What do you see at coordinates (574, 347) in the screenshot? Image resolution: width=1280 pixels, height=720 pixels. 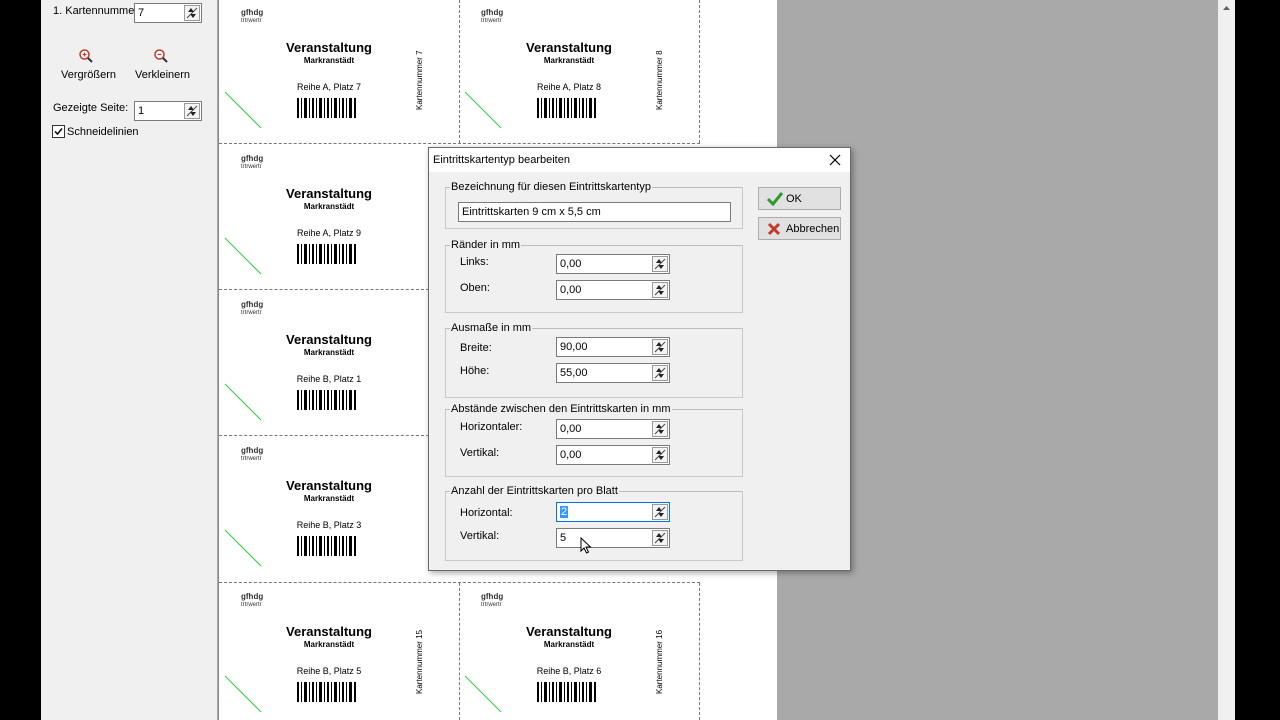 I see `width-value: 90,00` at bounding box center [574, 347].